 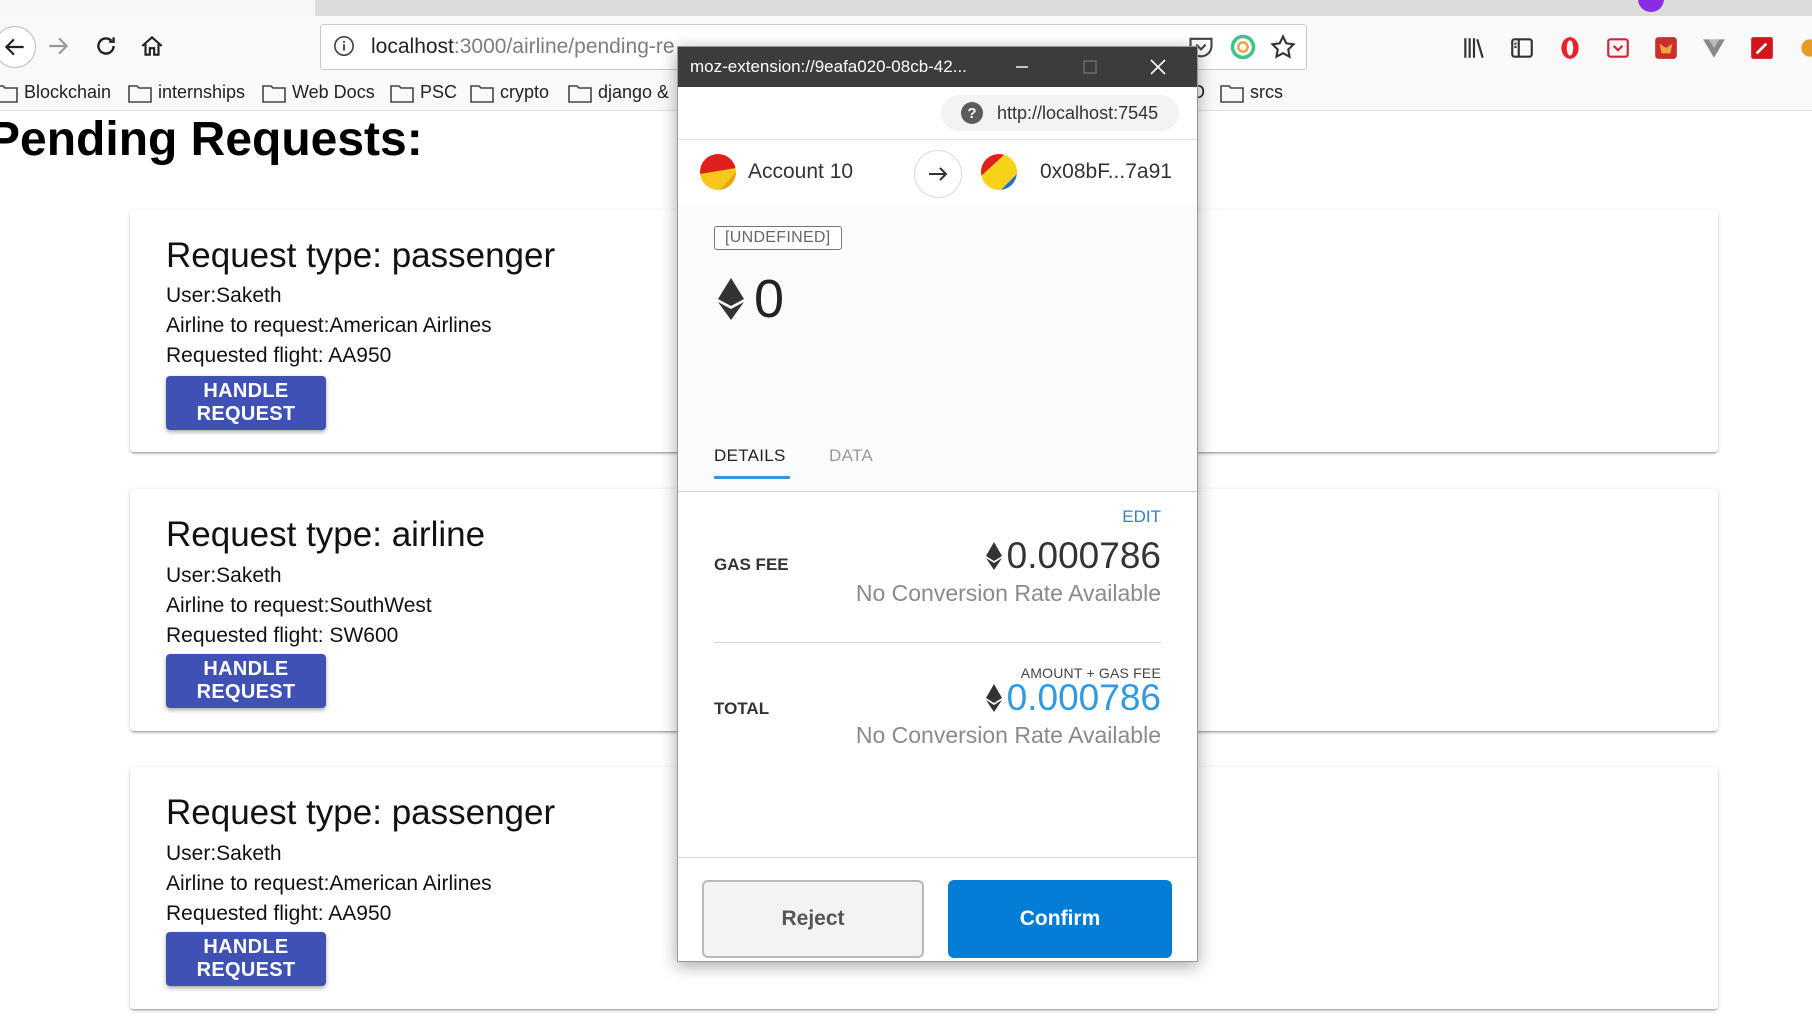 I want to click on forward-button, so click(x=58, y=46).